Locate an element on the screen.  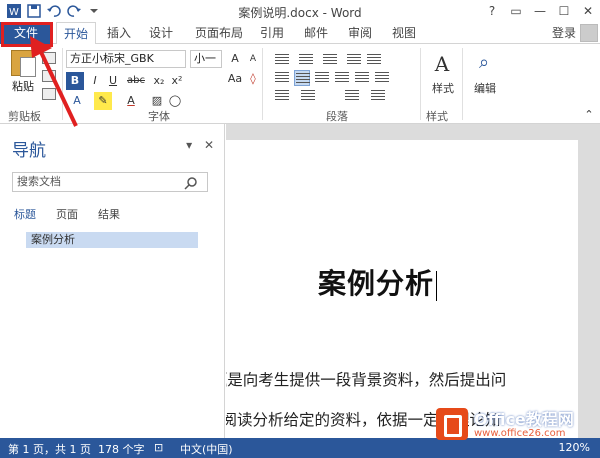
watermark-brand: Office教程网 is located at coordinates (524, 419).